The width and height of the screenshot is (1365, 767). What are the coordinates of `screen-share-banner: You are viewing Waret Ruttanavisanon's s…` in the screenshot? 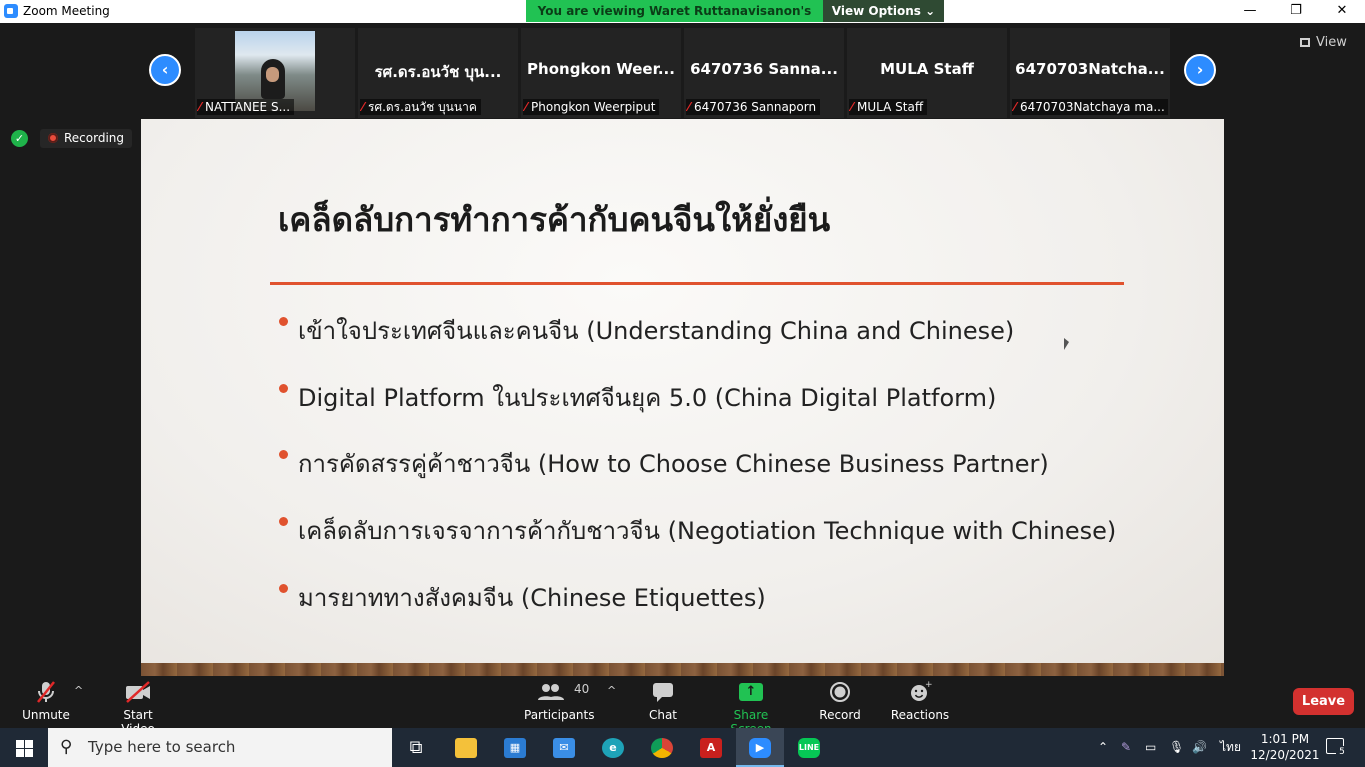 It's located at (674, 20).